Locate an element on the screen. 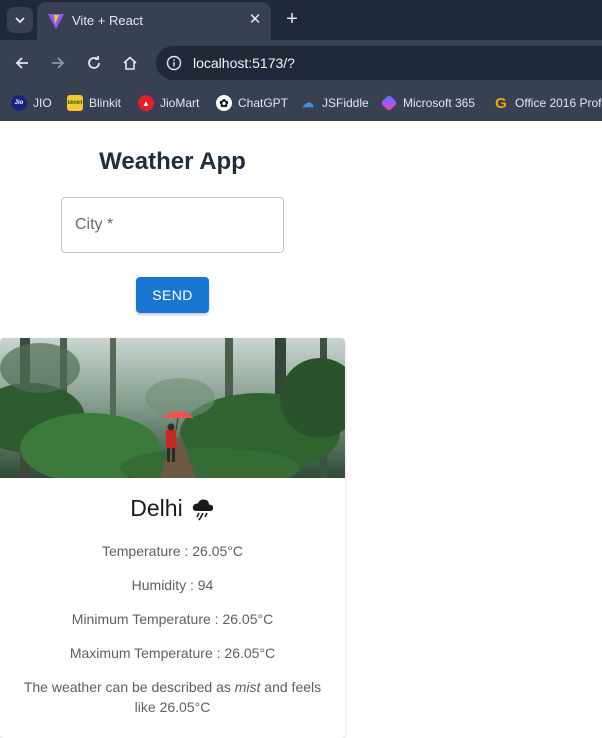 The height and width of the screenshot is (738, 602). reload-button is located at coordinates (94, 63).